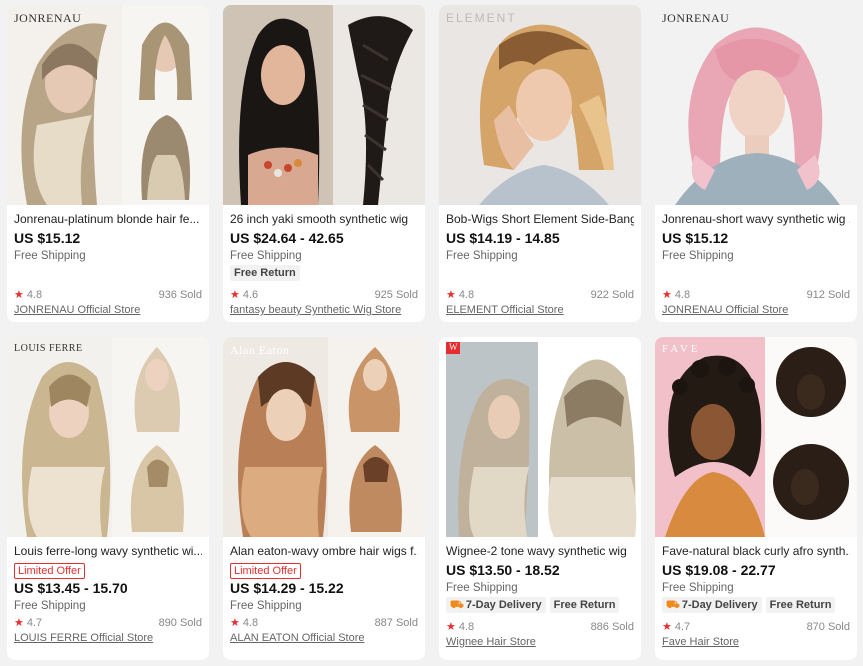 The width and height of the screenshot is (863, 666). I want to click on brand-logo: W, so click(453, 347).